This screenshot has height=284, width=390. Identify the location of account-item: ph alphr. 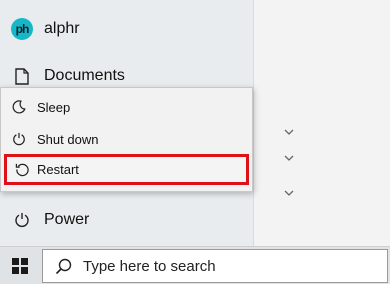
(126, 29).